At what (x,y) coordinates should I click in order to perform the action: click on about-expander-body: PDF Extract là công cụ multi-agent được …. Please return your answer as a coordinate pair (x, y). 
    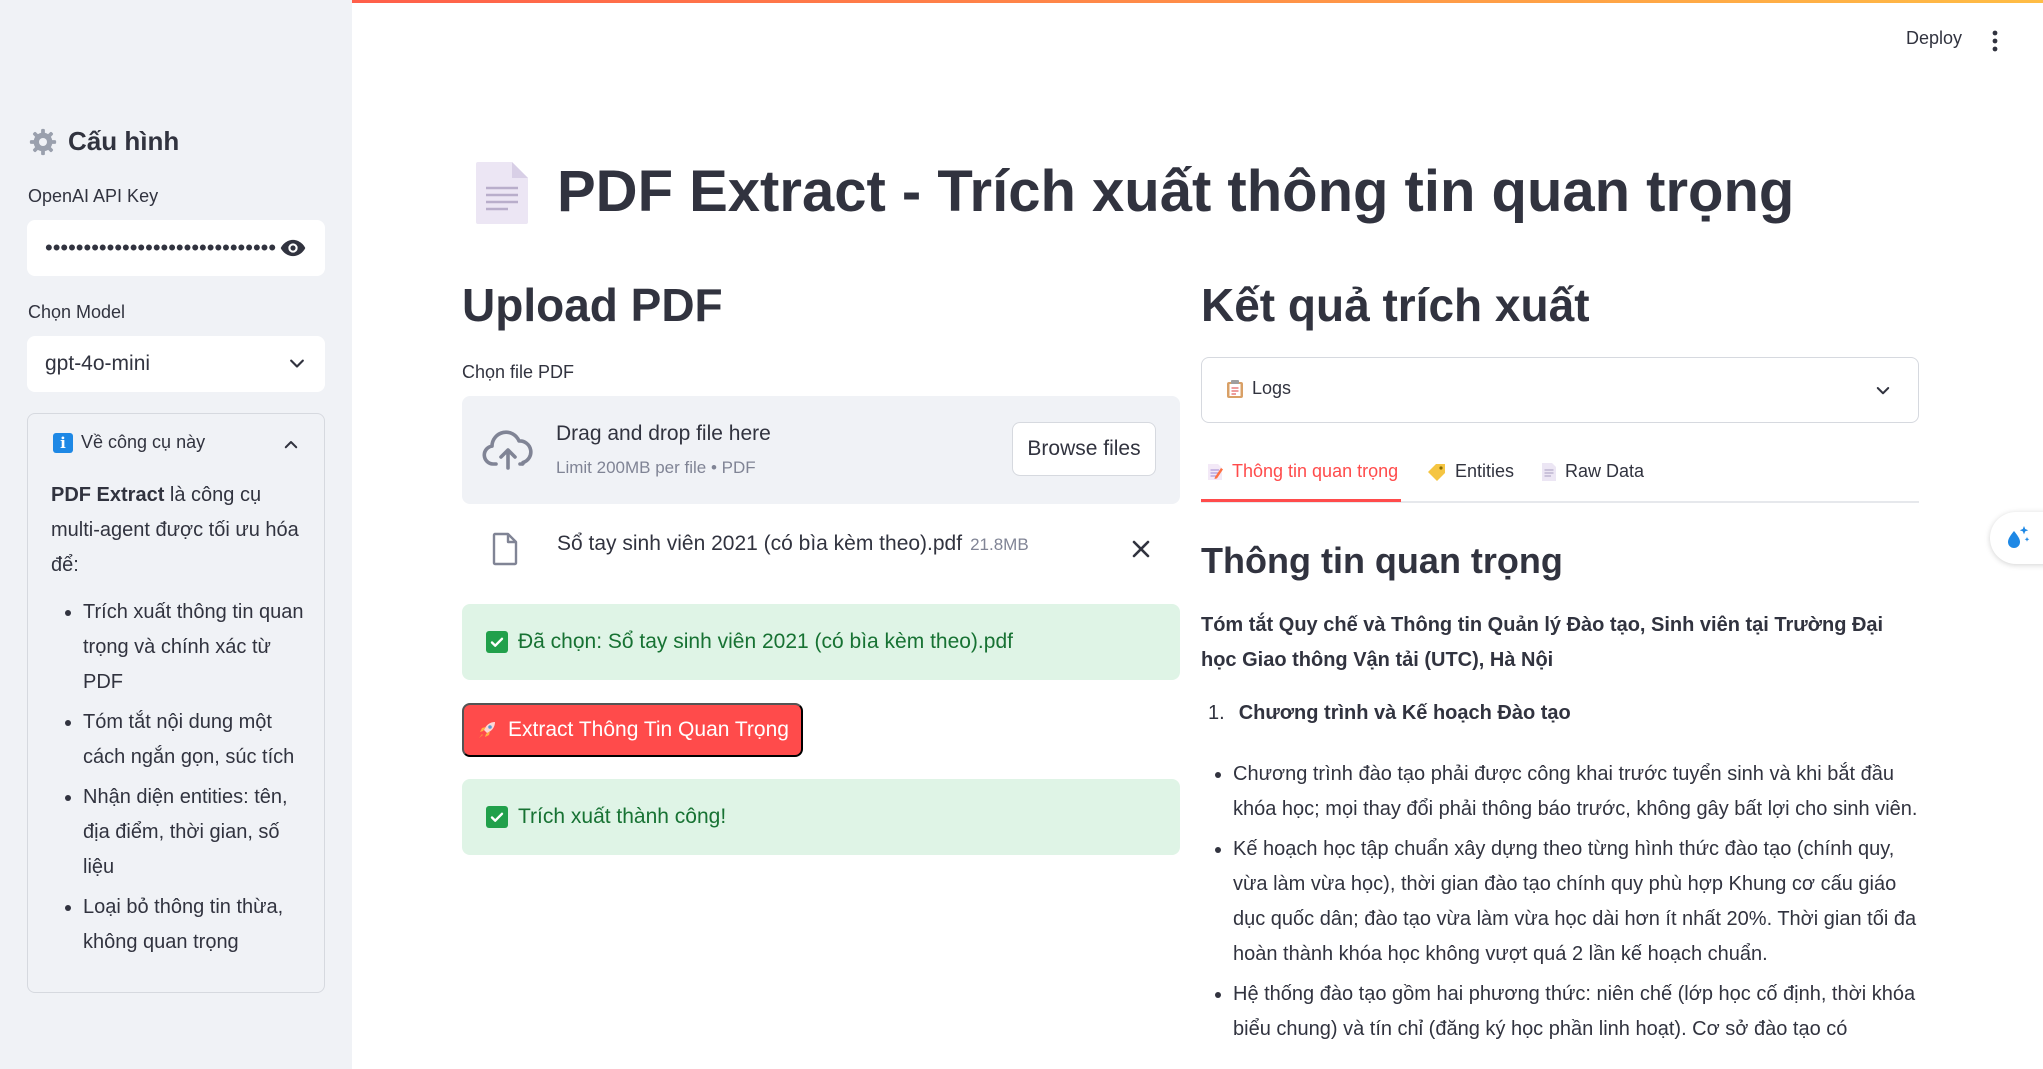
    Looking at the image, I should click on (181, 721).